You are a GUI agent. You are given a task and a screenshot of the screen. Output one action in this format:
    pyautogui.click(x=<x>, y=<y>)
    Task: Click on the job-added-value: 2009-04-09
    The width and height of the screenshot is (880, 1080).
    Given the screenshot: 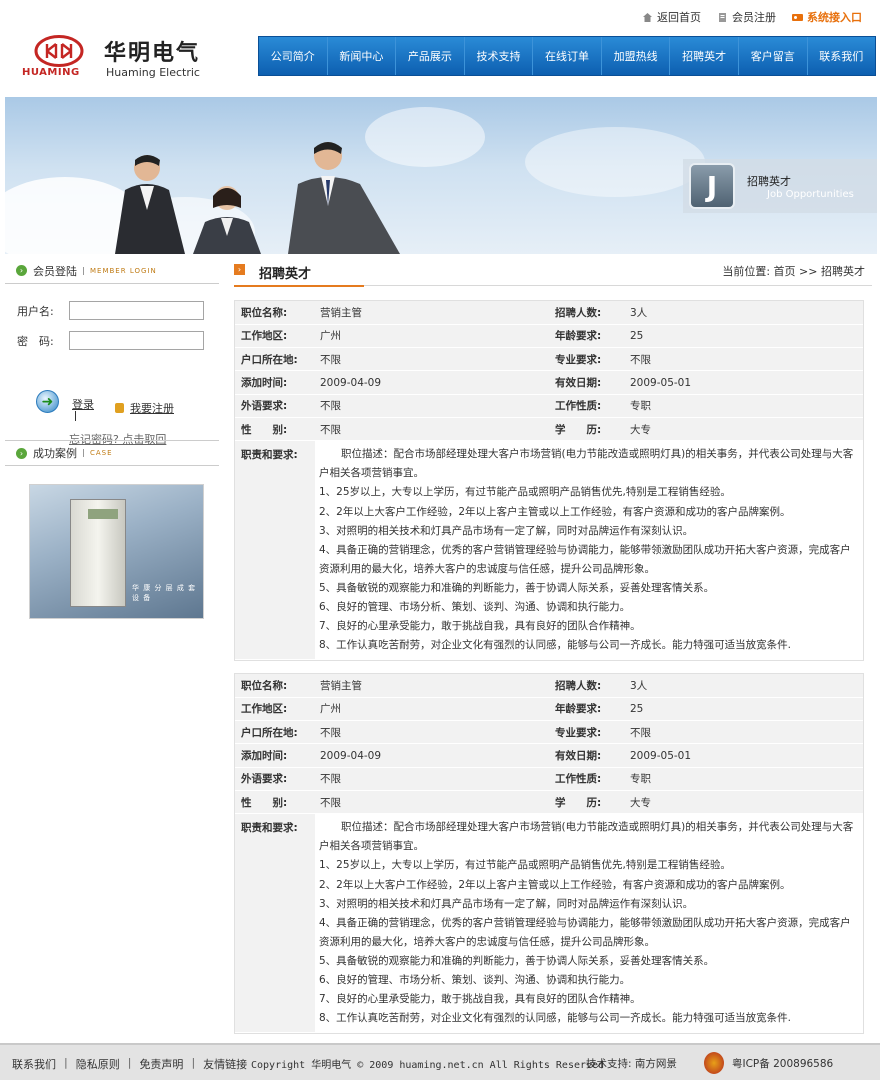 What is the action you would take?
    pyautogui.click(x=432, y=755)
    